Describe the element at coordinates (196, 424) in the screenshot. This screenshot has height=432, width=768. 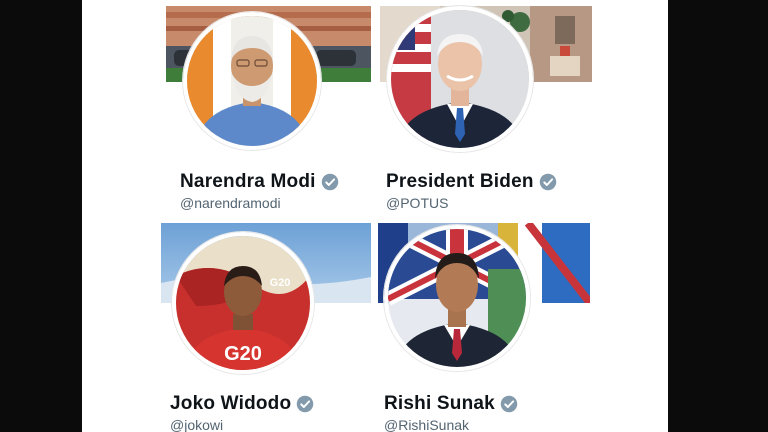
I see `account-handle: @jokowi` at that location.